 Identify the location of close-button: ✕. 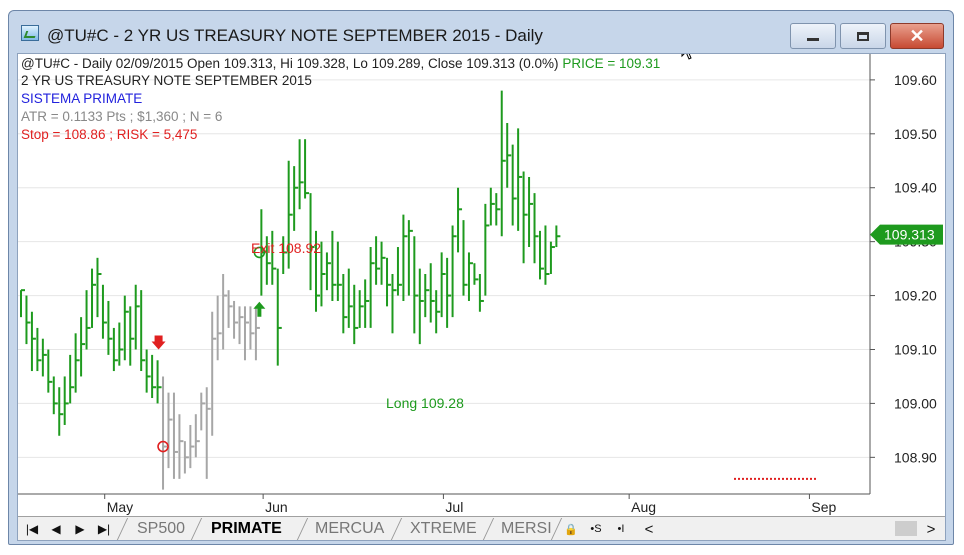
(917, 36).